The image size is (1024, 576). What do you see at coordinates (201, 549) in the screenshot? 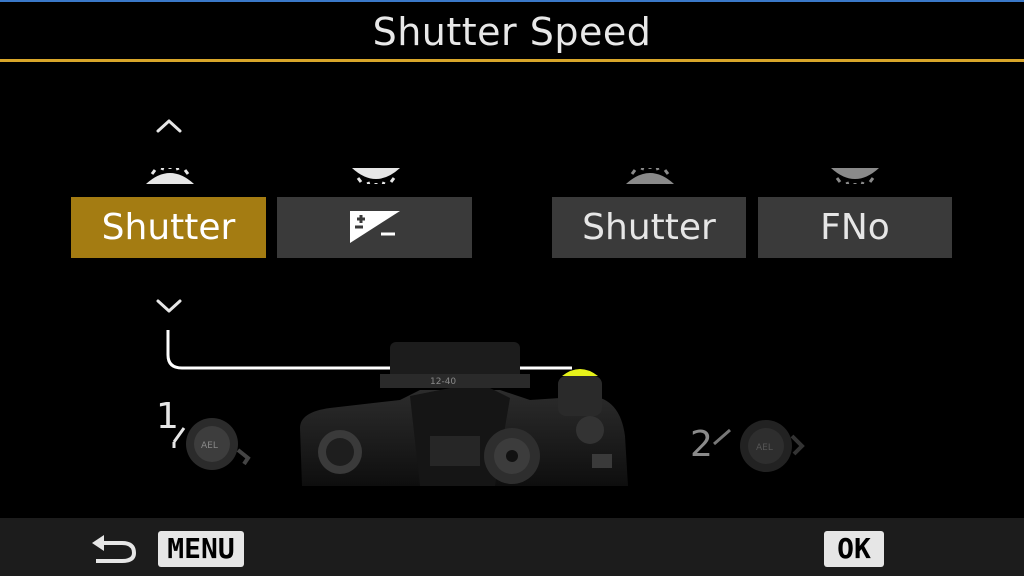
I see `menu-button: MENU` at bounding box center [201, 549].